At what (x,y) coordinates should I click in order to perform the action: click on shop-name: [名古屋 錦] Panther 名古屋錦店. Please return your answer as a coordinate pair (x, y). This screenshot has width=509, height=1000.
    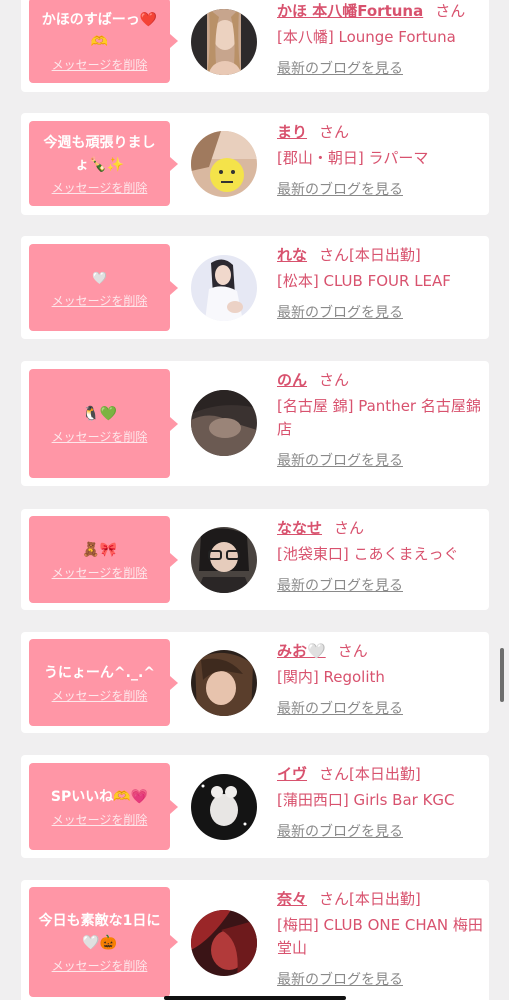
    Looking at the image, I should click on (379, 417).